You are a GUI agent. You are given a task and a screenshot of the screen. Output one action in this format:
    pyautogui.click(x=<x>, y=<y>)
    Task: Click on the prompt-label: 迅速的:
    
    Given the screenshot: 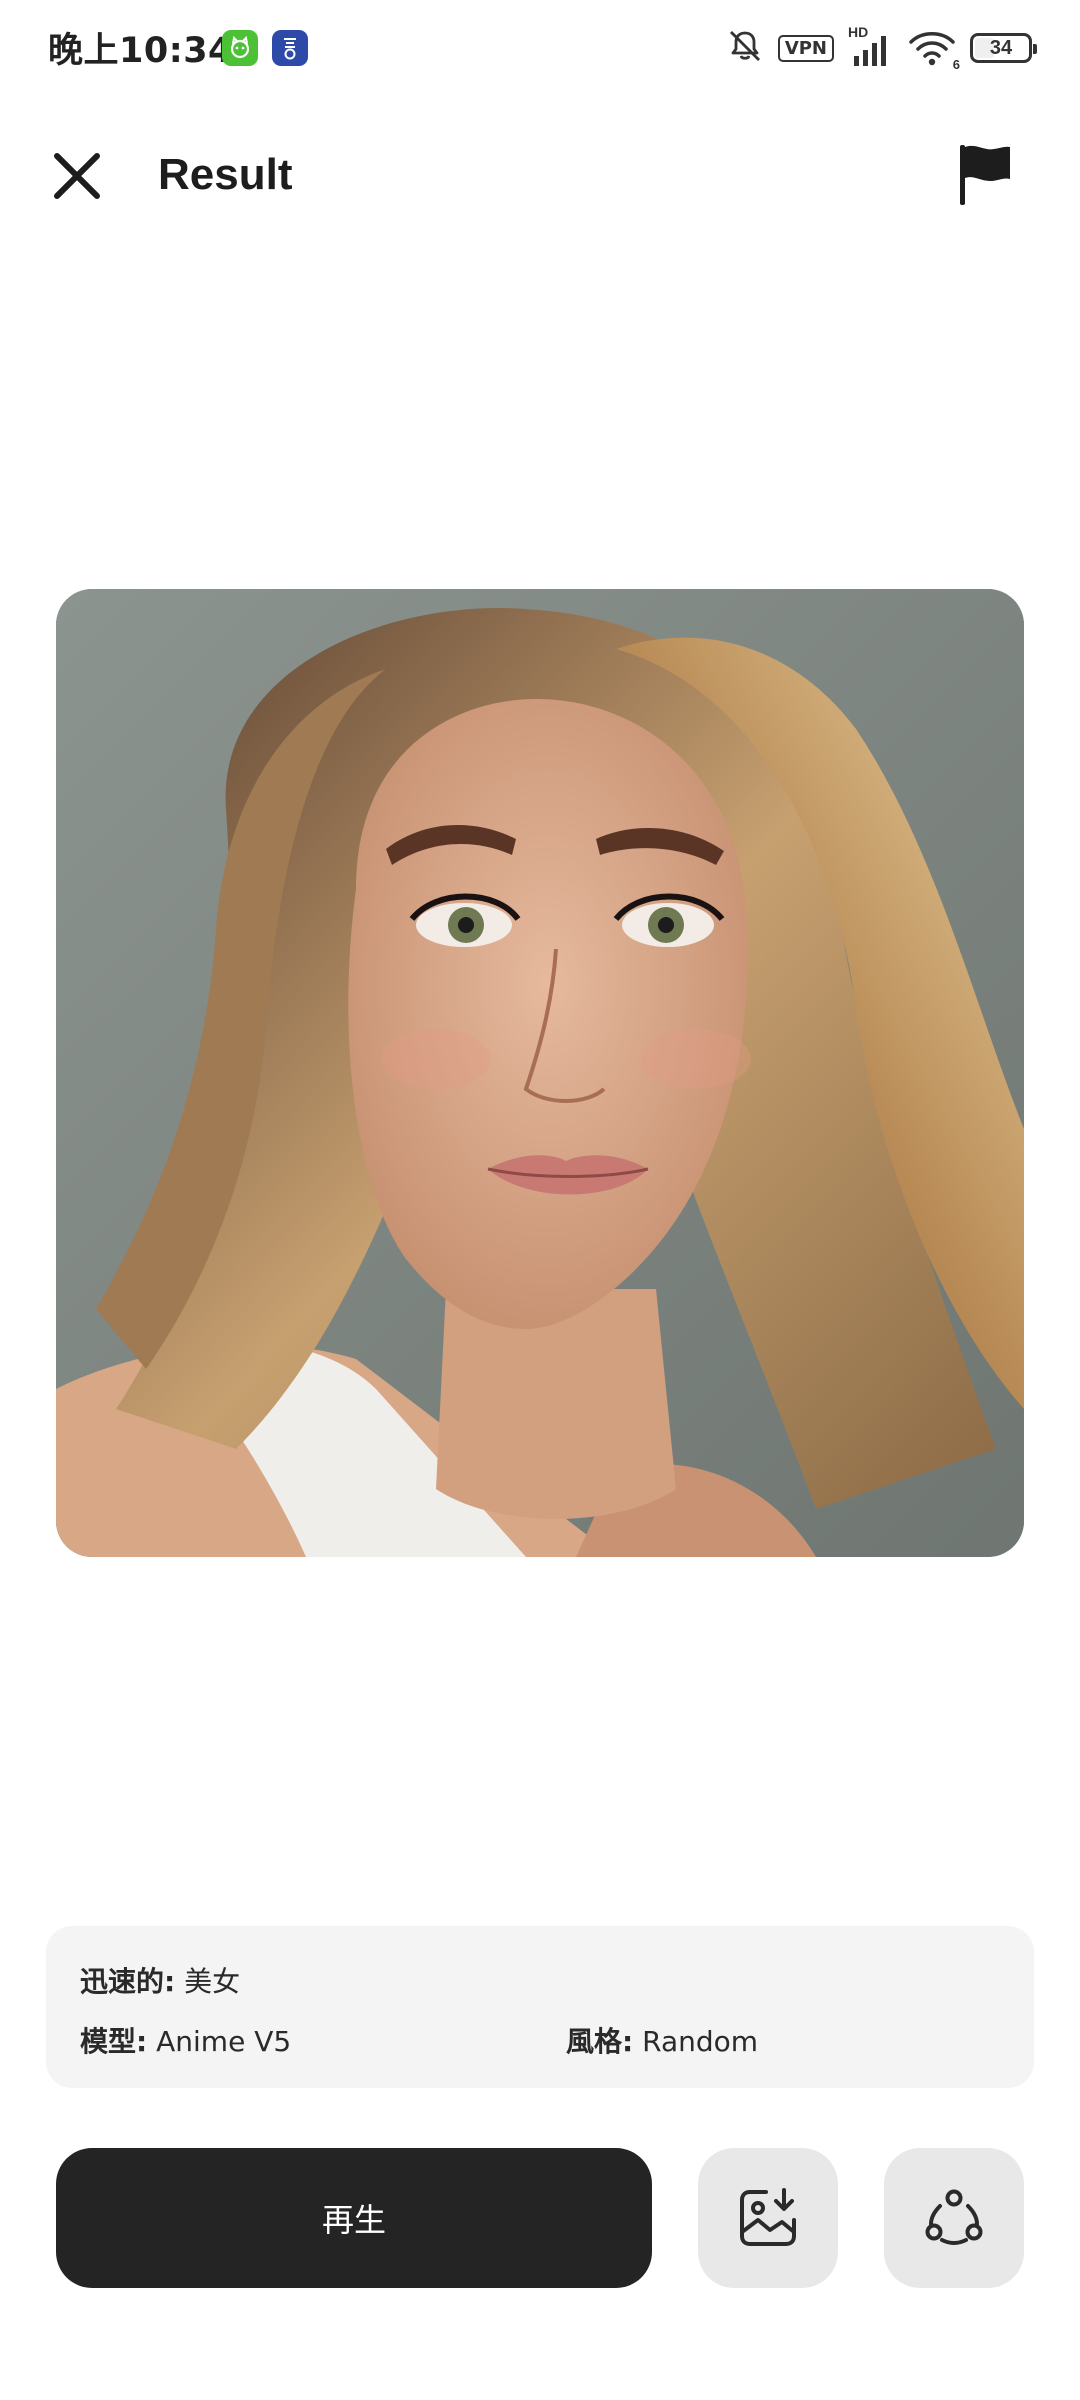 What is the action you would take?
    pyautogui.click(x=128, y=1981)
    